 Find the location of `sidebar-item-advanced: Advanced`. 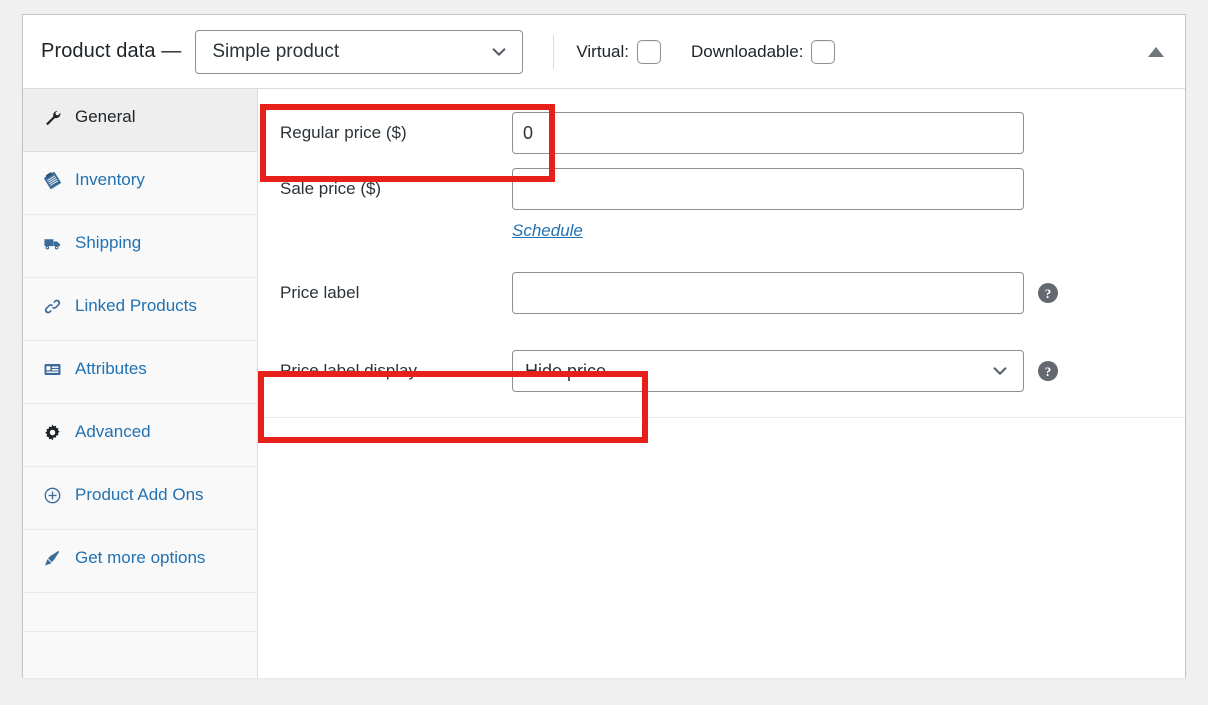

sidebar-item-advanced: Advanced is located at coordinates (140, 435).